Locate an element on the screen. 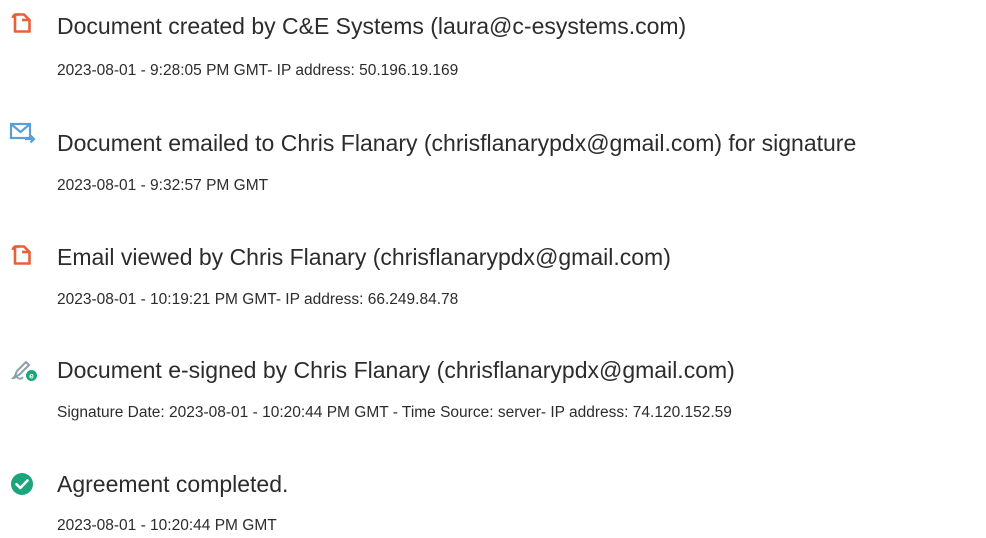 The width and height of the screenshot is (986, 538). svg-text: e is located at coordinates (31, 376).